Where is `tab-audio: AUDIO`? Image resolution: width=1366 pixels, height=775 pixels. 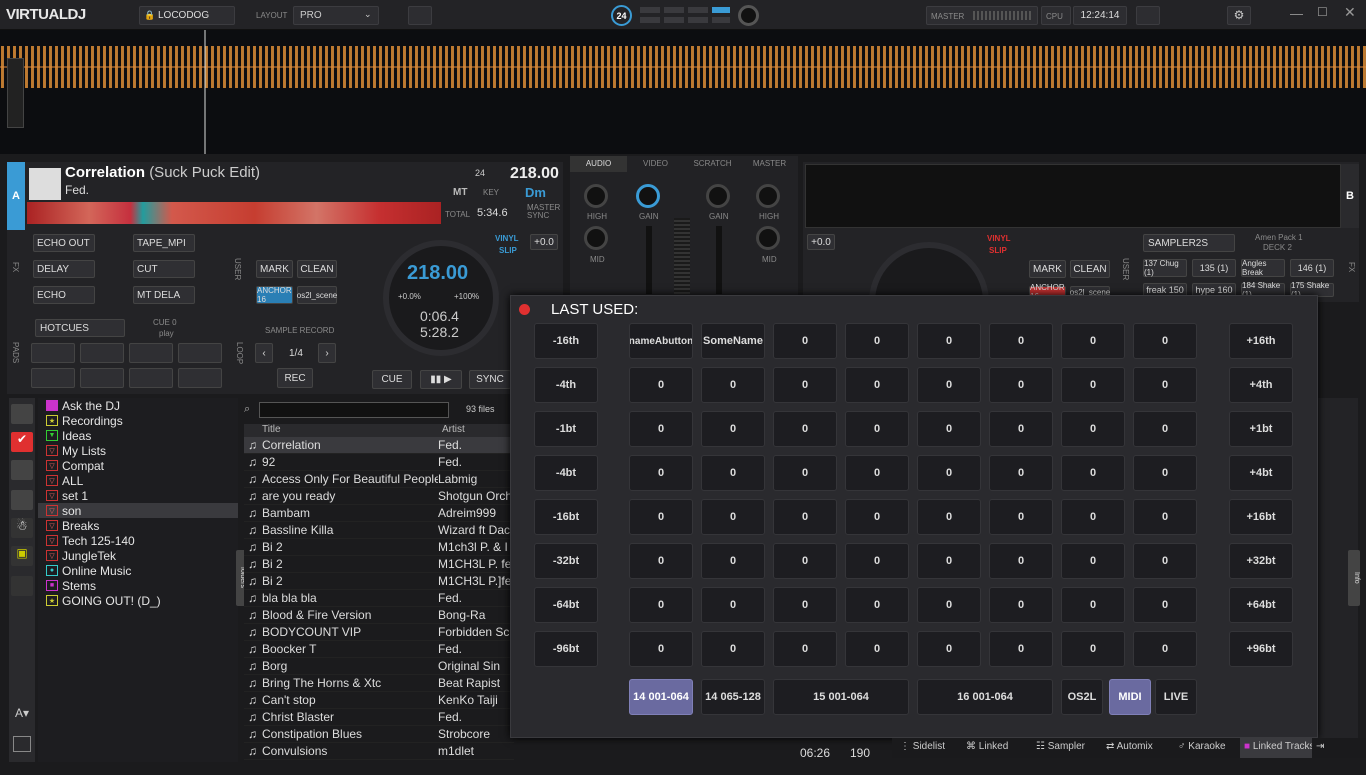 tab-audio: AUDIO is located at coordinates (598, 164).